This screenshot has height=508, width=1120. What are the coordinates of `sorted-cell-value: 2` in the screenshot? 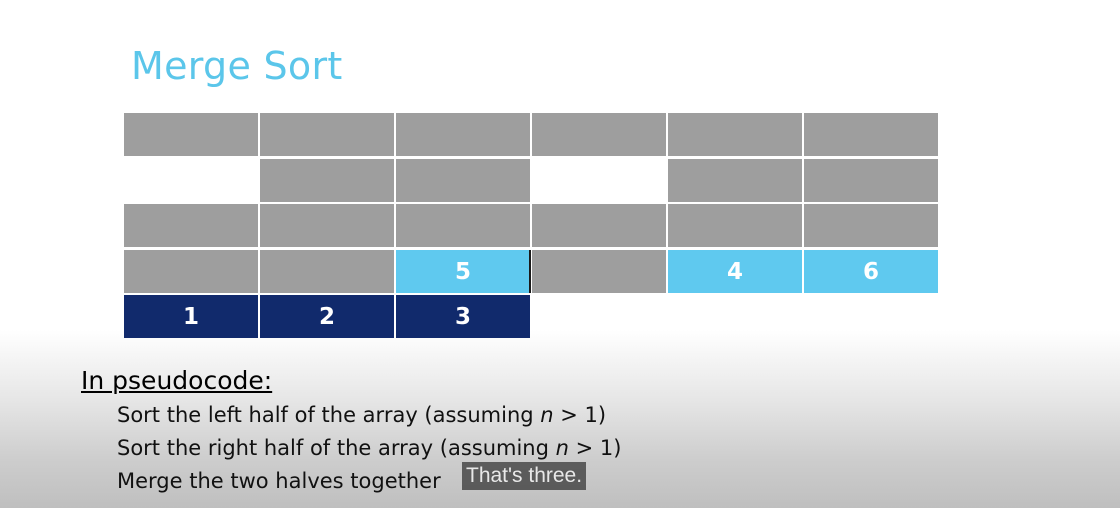 It's located at (327, 316).